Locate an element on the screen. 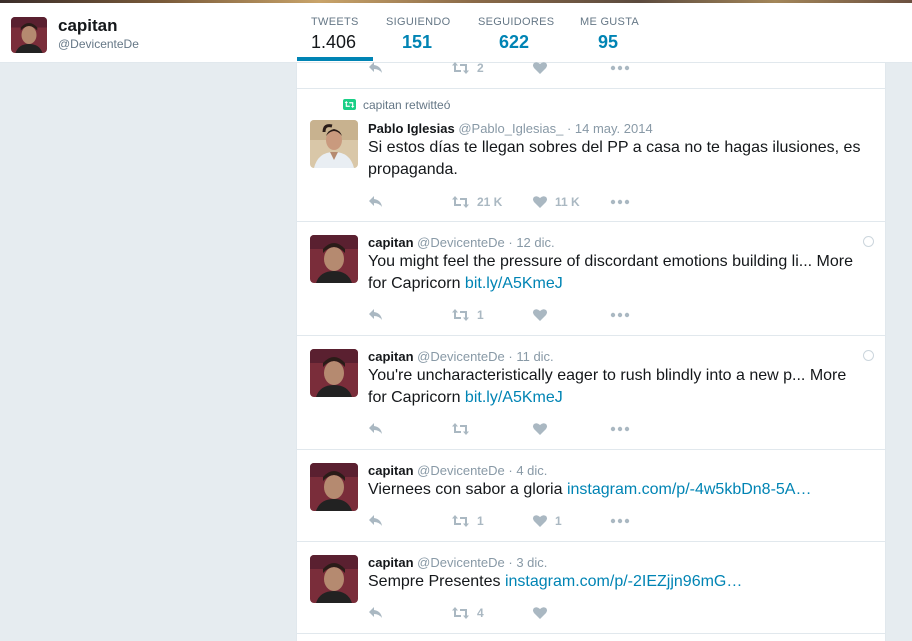 Image resolution: width=912 pixels, height=641 pixels. profile-avatar is located at coordinates (29, 35).